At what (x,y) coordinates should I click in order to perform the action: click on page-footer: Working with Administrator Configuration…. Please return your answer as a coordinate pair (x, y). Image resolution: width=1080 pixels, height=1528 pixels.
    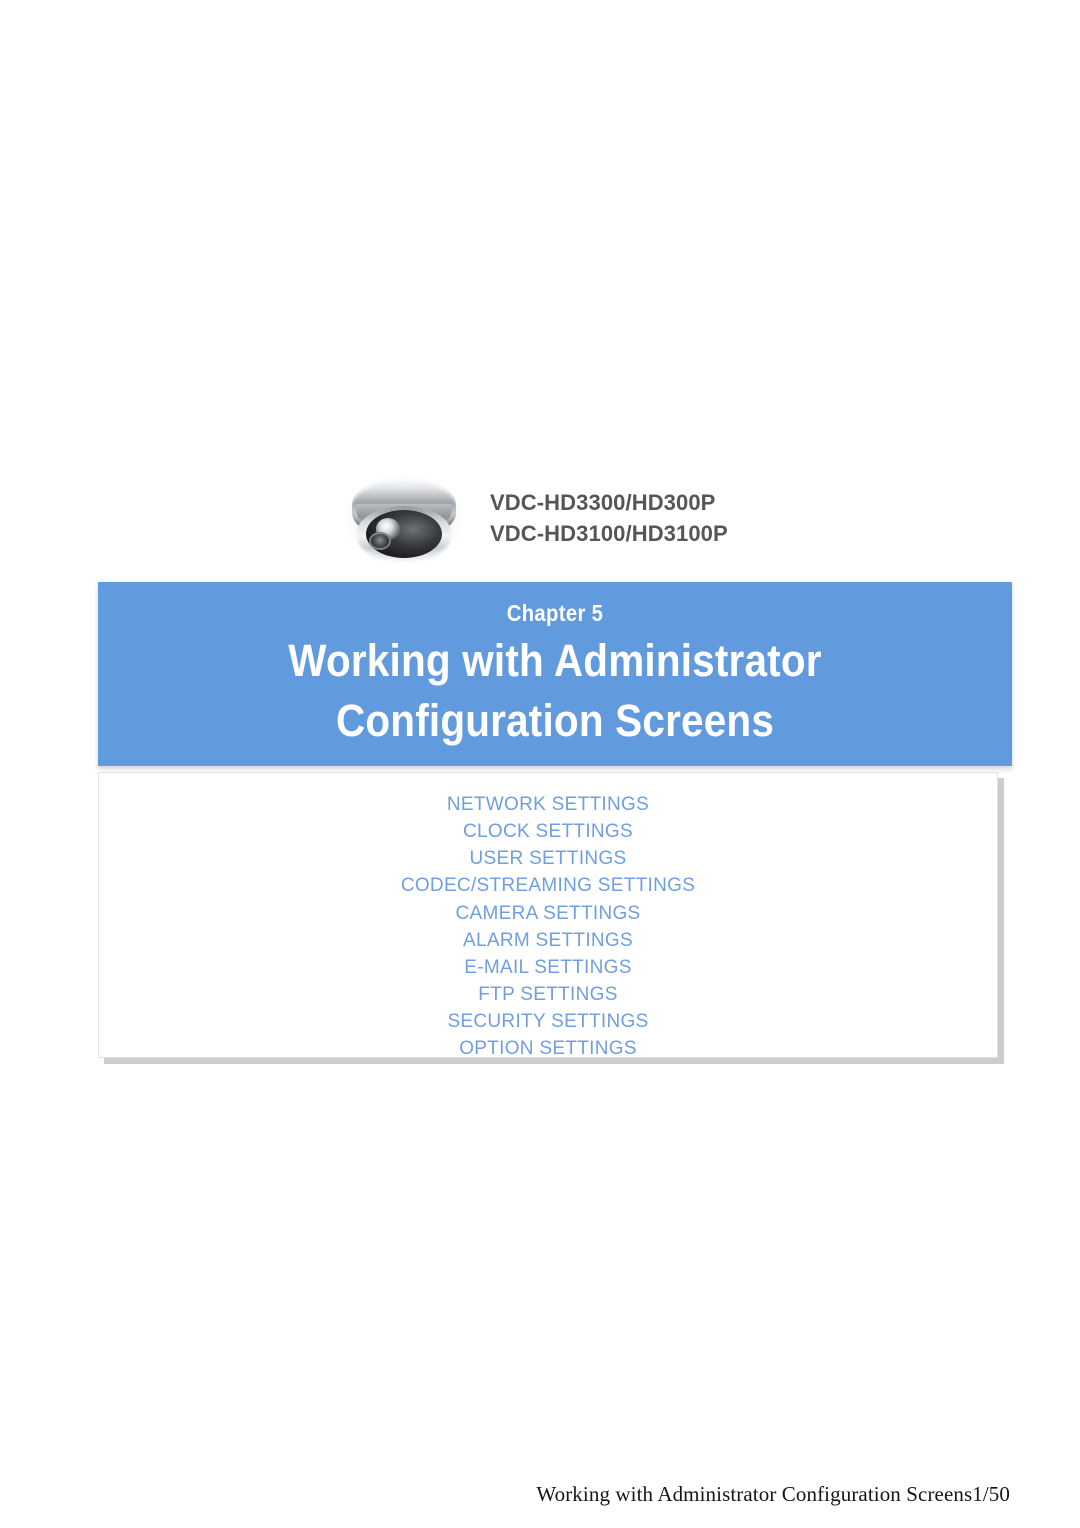
    Looking at the image, I should click on (773, 1494).